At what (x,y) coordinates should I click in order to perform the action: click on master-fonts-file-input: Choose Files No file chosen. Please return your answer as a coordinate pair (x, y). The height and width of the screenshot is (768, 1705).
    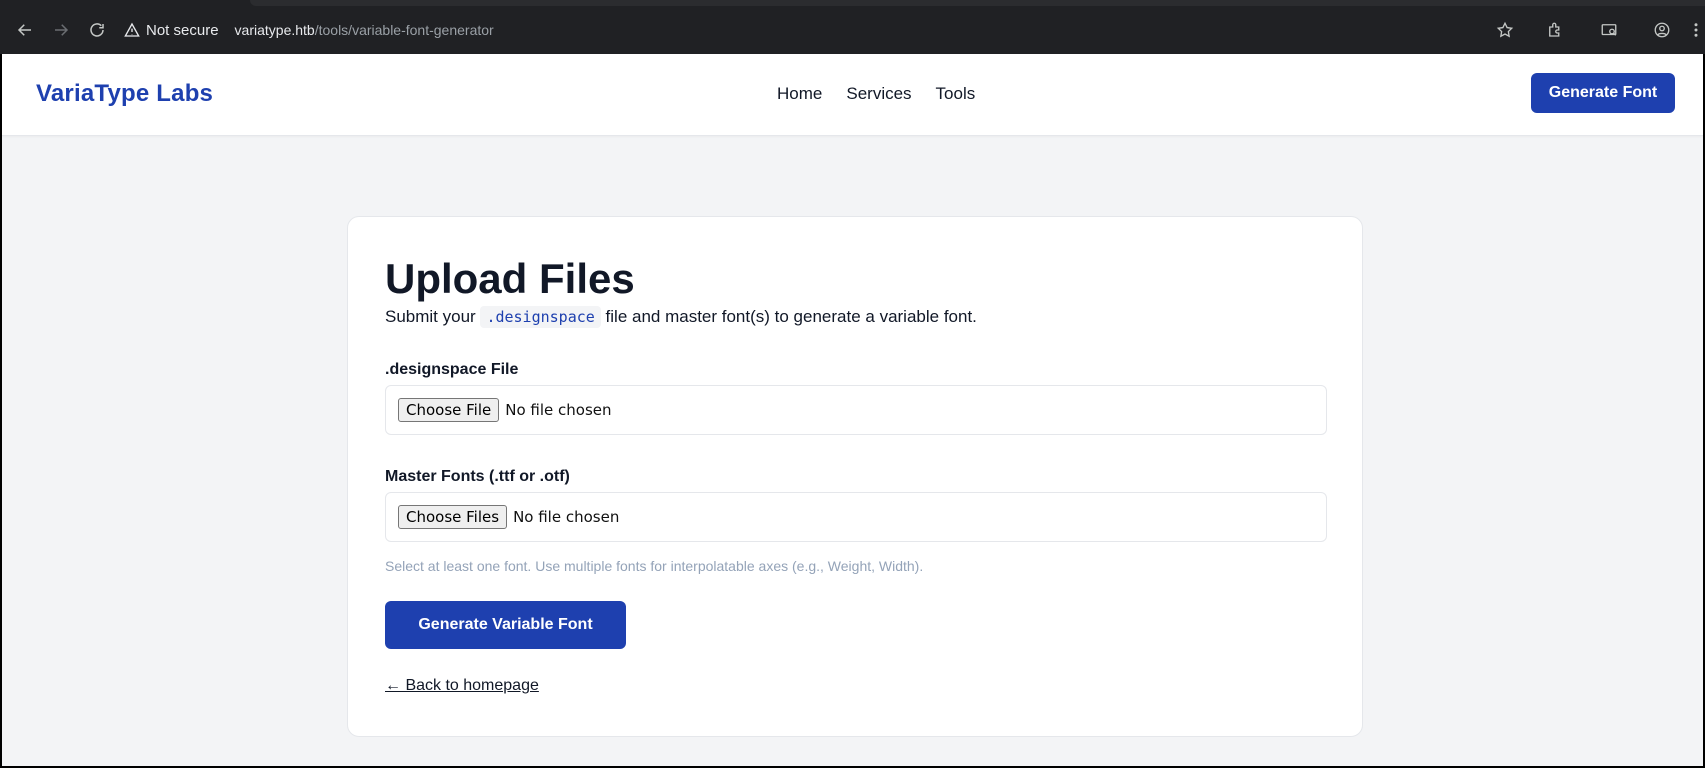
    Looking at the image, I should click on (856, 517).